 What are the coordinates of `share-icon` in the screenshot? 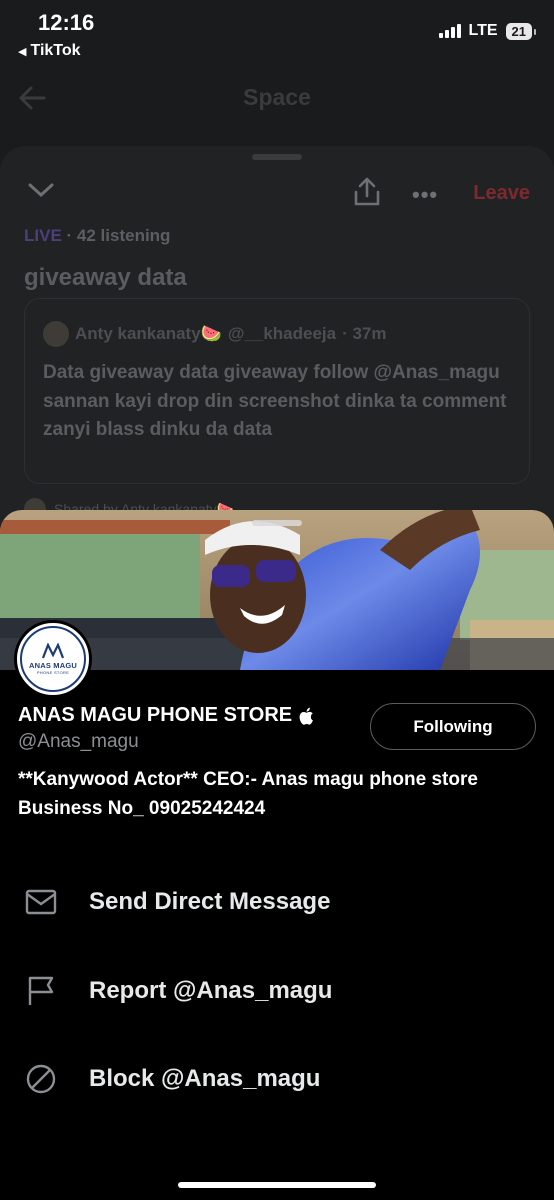 It's located at (367, 192).